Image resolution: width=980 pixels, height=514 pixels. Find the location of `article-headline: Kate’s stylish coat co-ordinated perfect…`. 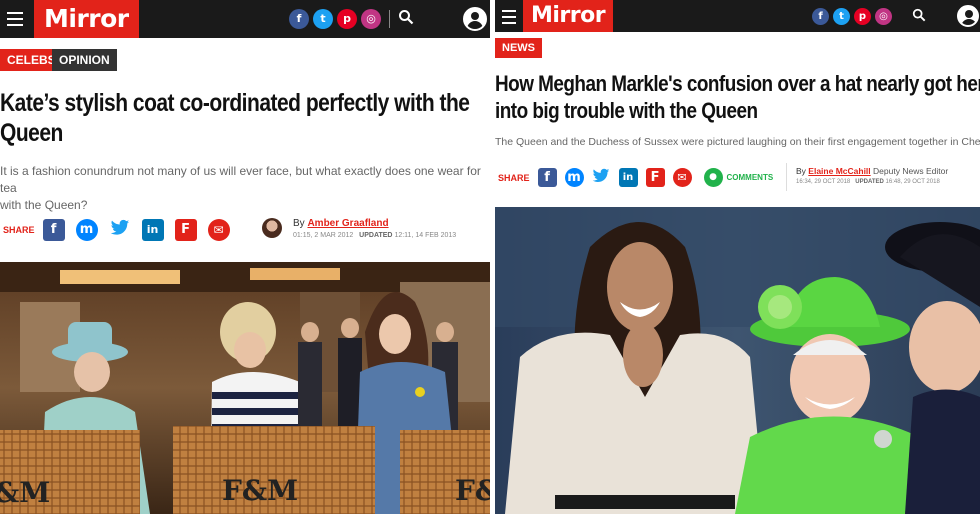

article-headline: Kate’s stylish coat co-ordinated perfect… is located at coordinates (245, 118).